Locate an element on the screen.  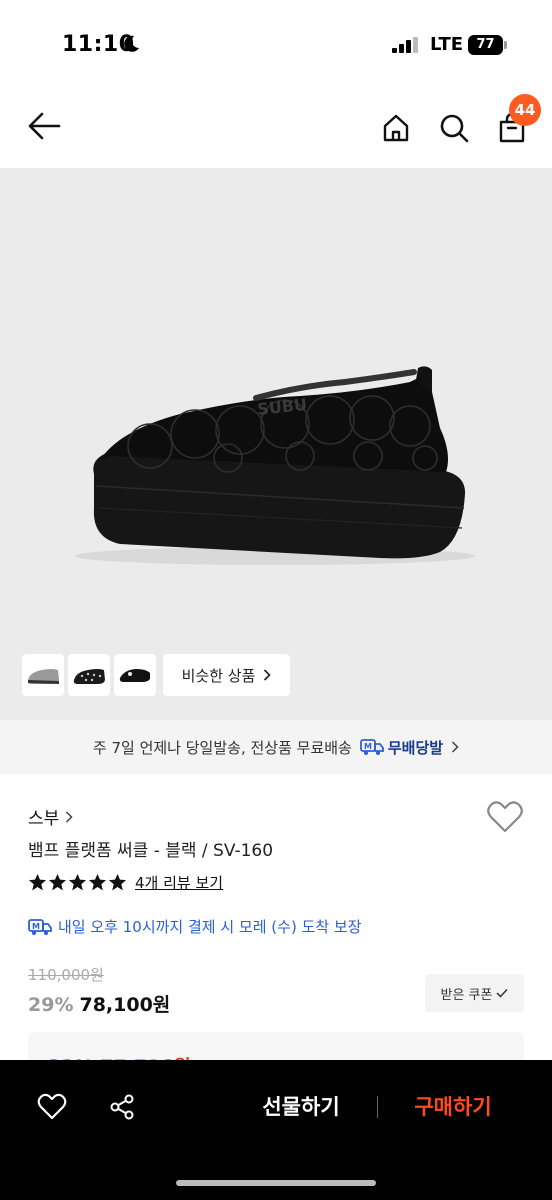
share-icon is located at coordinates (122, 1107).